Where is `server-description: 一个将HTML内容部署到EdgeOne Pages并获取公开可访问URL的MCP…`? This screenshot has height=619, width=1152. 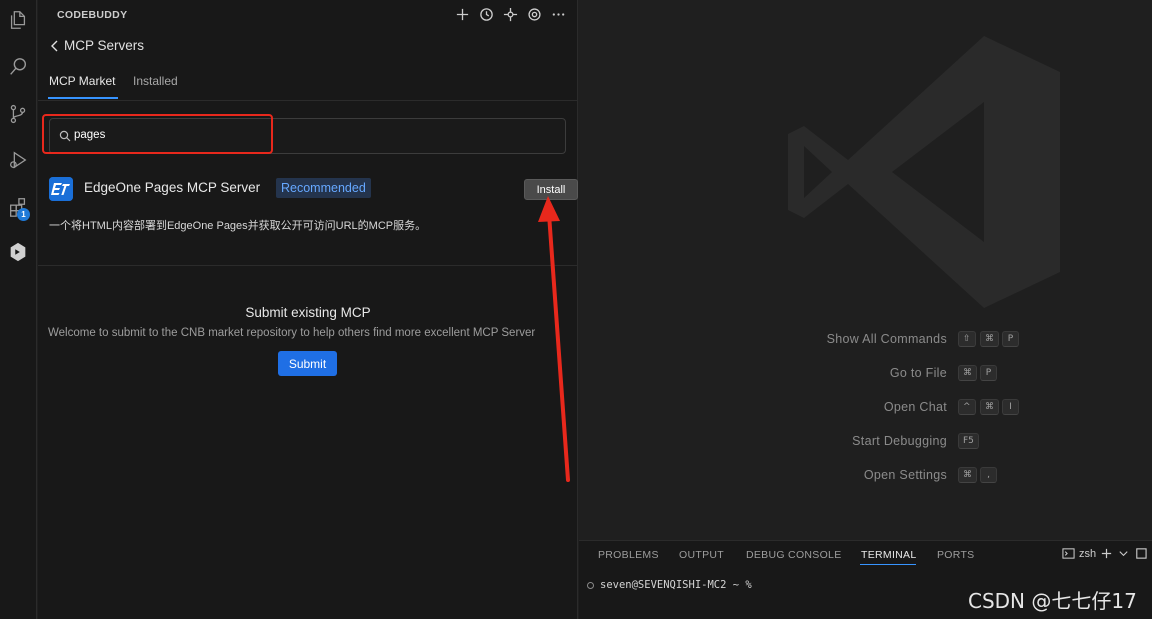
server-description: 一个将HTML内容部署到EdgeOne Pages并获取公开可访问URL的MCP… is located at coordinates (238, 226).